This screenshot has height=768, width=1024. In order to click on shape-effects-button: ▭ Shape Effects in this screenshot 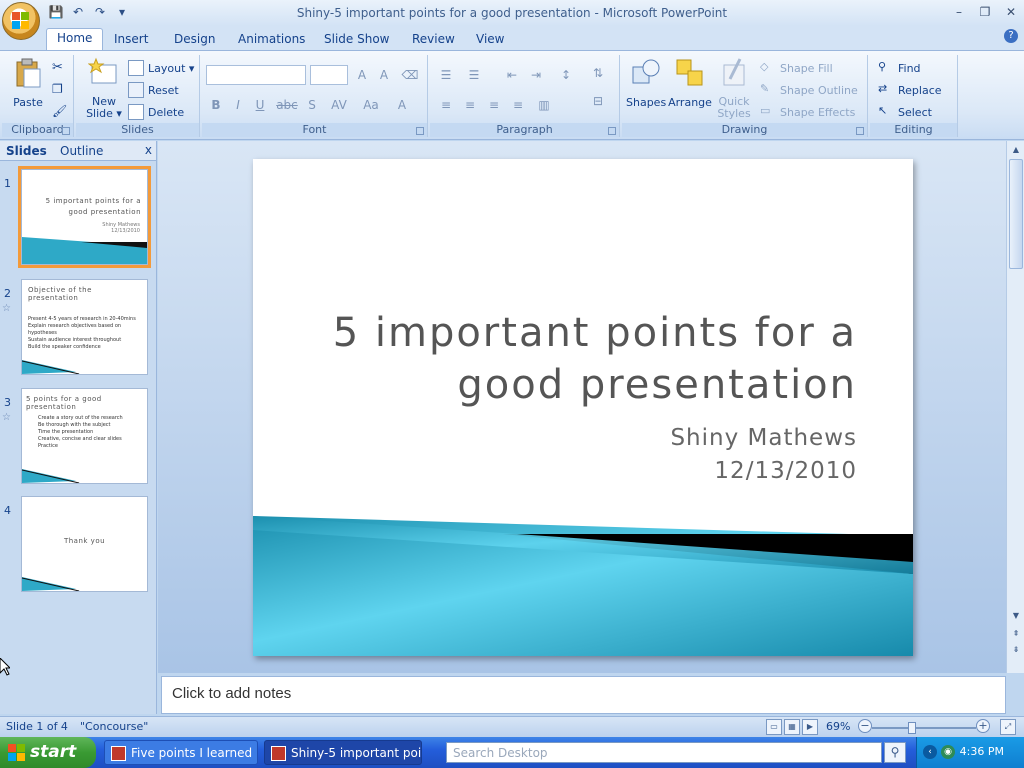, I will do `click(807, 112)`.